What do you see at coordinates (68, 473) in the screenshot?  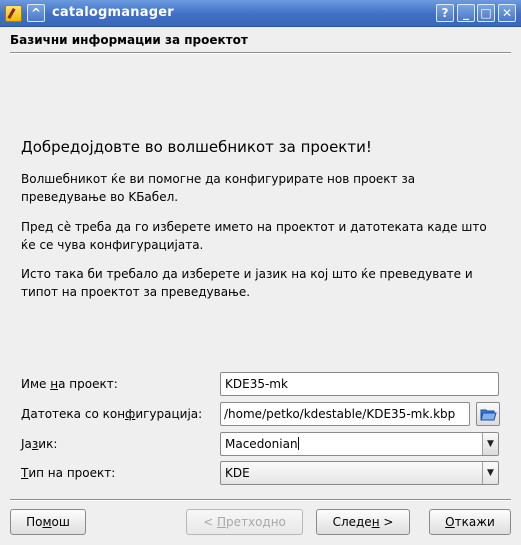 I see `project-type-label: Тип на проект:` at bounding box center [68, 473].